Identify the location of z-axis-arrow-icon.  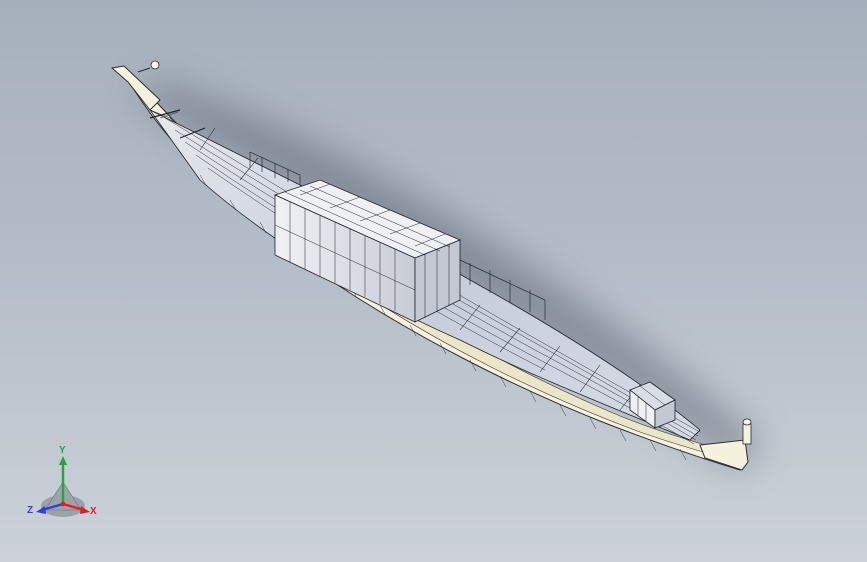
(41, 510).